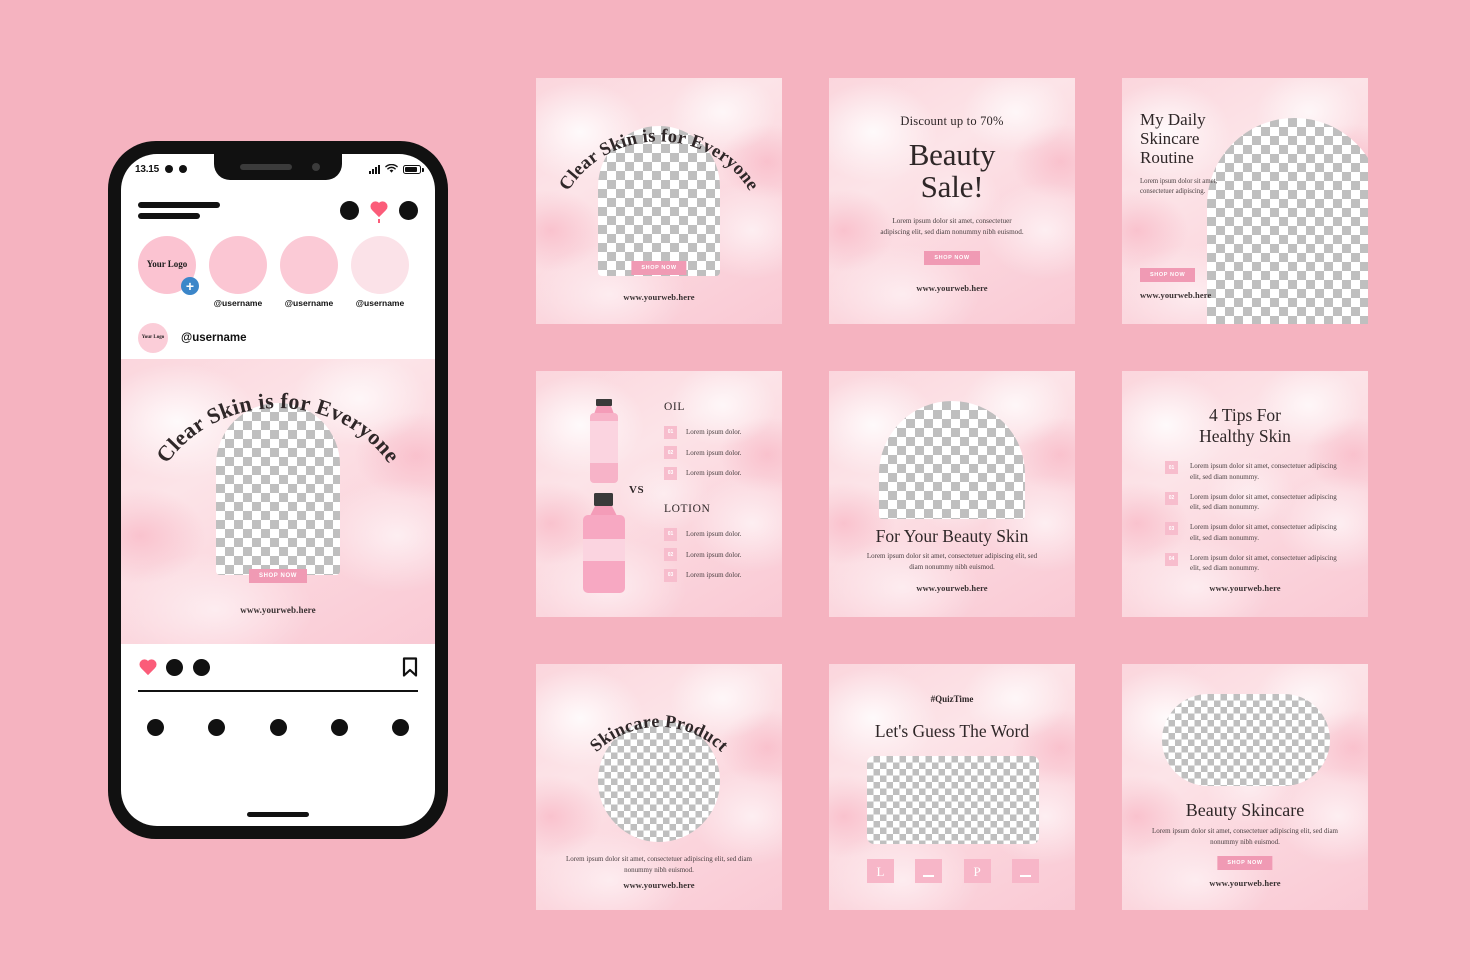 The image size is (1470, 980). I want to click on title-line-1: 4 Tips For, so click(1245, 415).